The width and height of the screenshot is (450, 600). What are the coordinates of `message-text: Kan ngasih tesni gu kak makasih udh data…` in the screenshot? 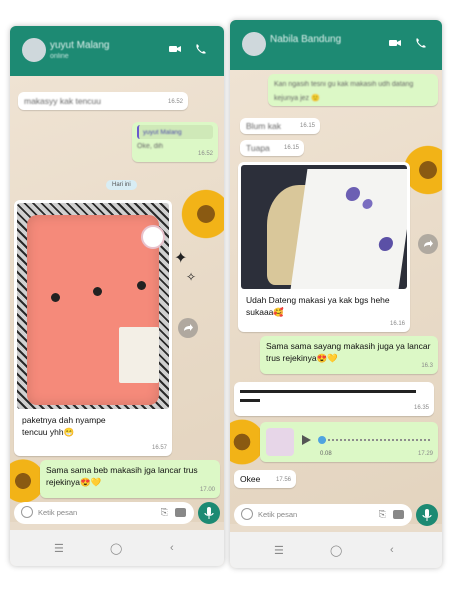 It's located at (344, 91).